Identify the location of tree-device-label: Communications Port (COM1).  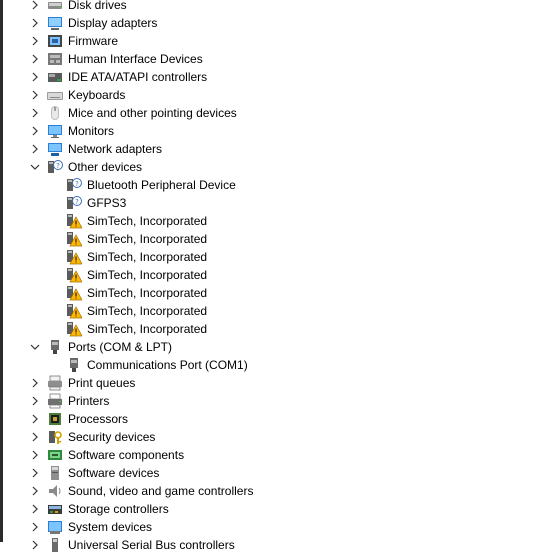
(167, 365).